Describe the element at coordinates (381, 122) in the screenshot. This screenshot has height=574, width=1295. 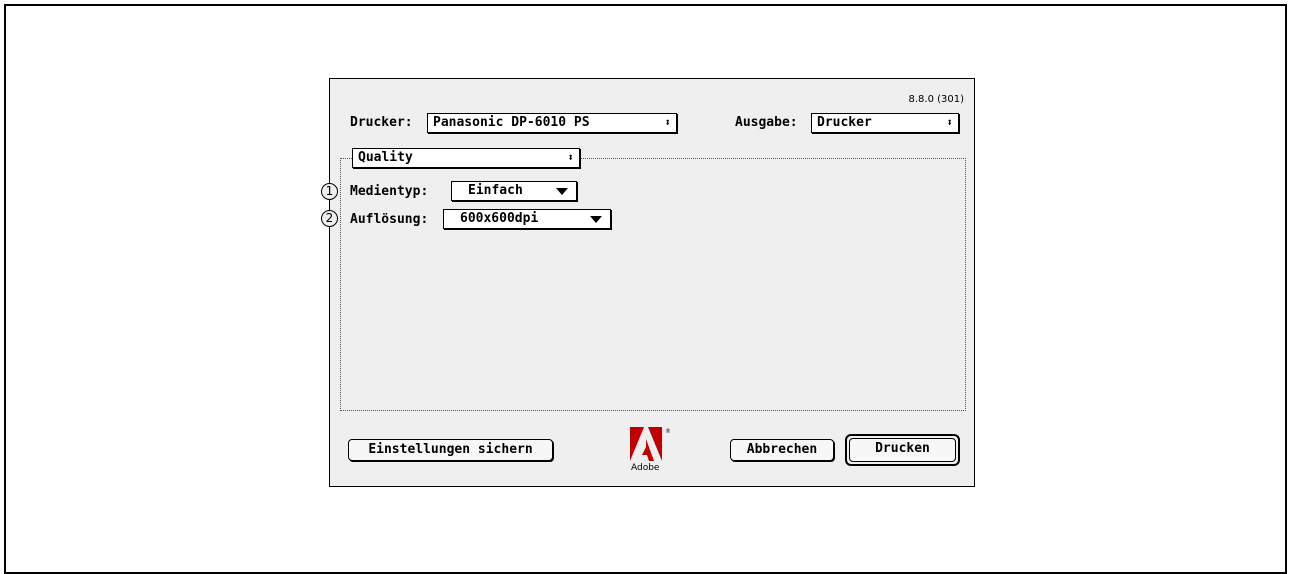
I see `printer-label: Drucker:` at that location.